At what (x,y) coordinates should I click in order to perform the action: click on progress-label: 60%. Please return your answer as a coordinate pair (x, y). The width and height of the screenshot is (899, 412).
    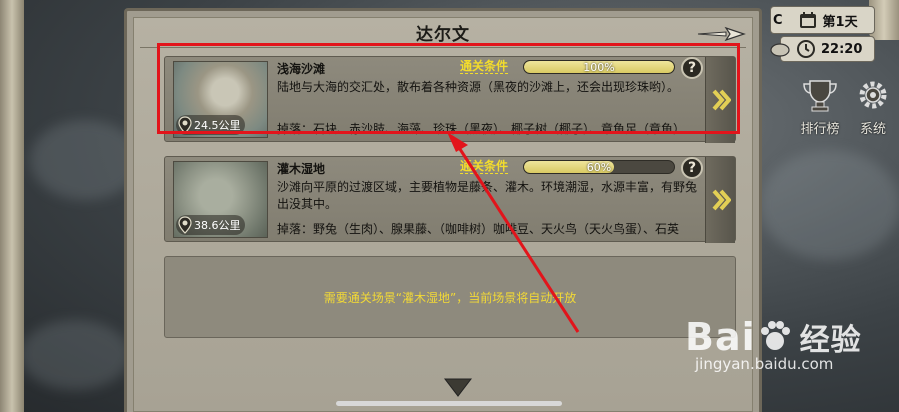
    Looking at the image, I should click on (599, 167).